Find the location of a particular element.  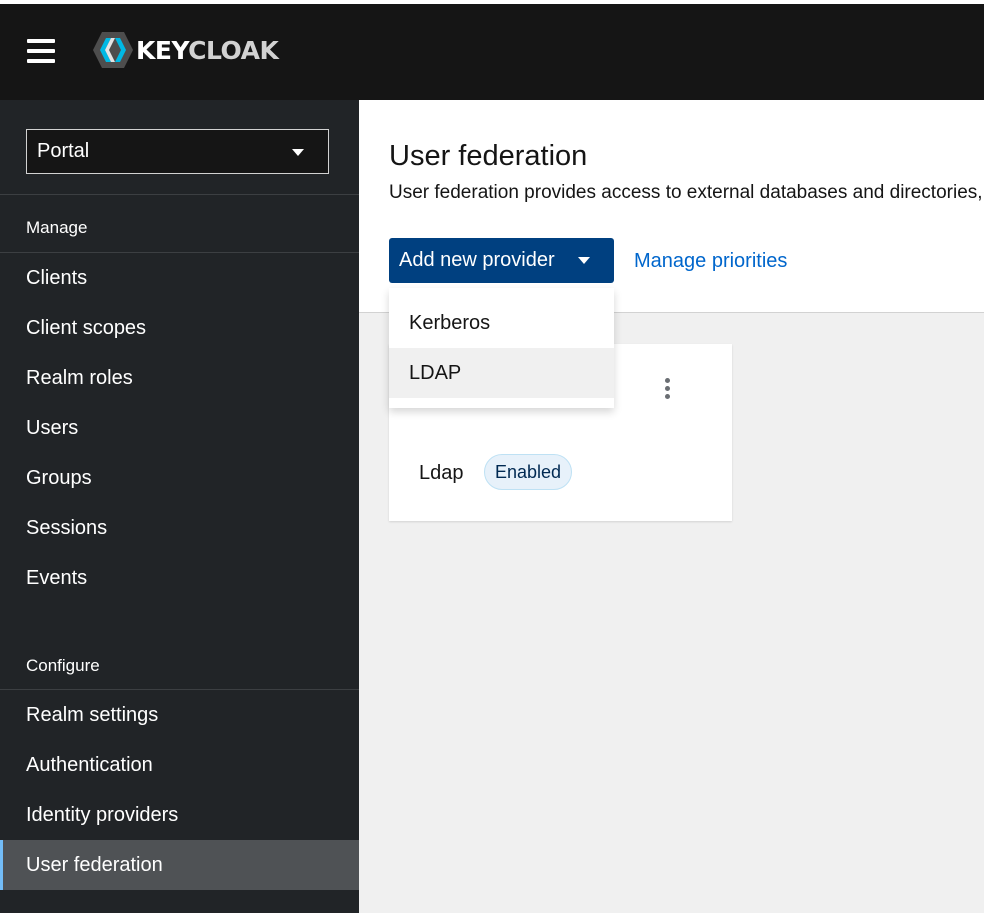

sidebar-item-users: Users is located at coordinates (179, 428).